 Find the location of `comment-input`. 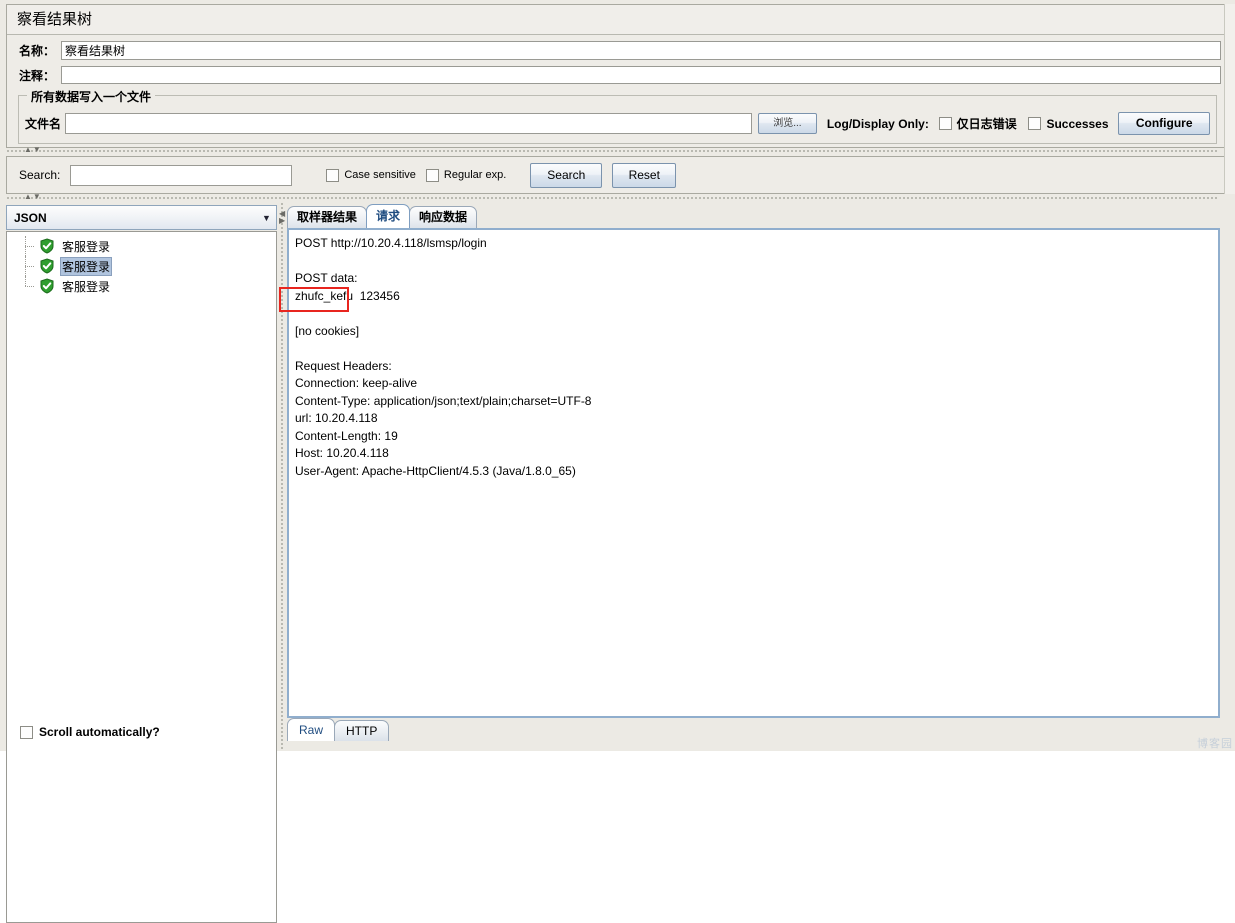

comment-input is located at coordinates (641, 75).